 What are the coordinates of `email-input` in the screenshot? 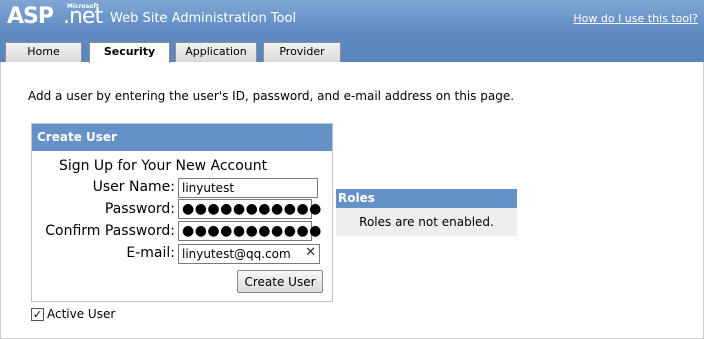 It's located at (249, 254).